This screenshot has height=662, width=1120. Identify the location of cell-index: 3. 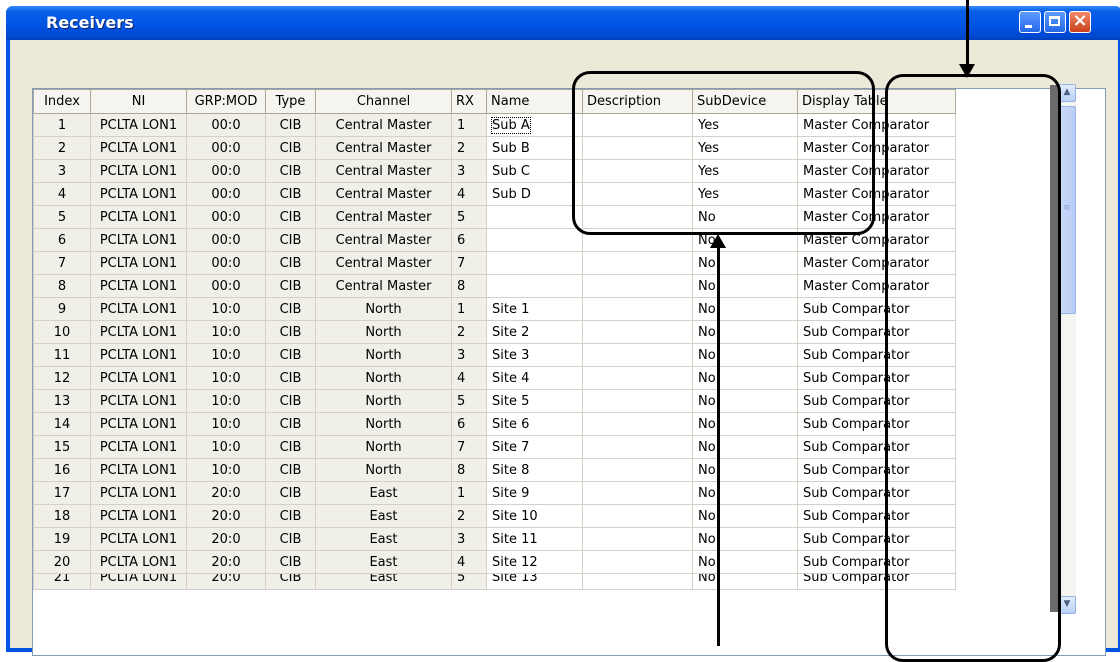
(62, 171).